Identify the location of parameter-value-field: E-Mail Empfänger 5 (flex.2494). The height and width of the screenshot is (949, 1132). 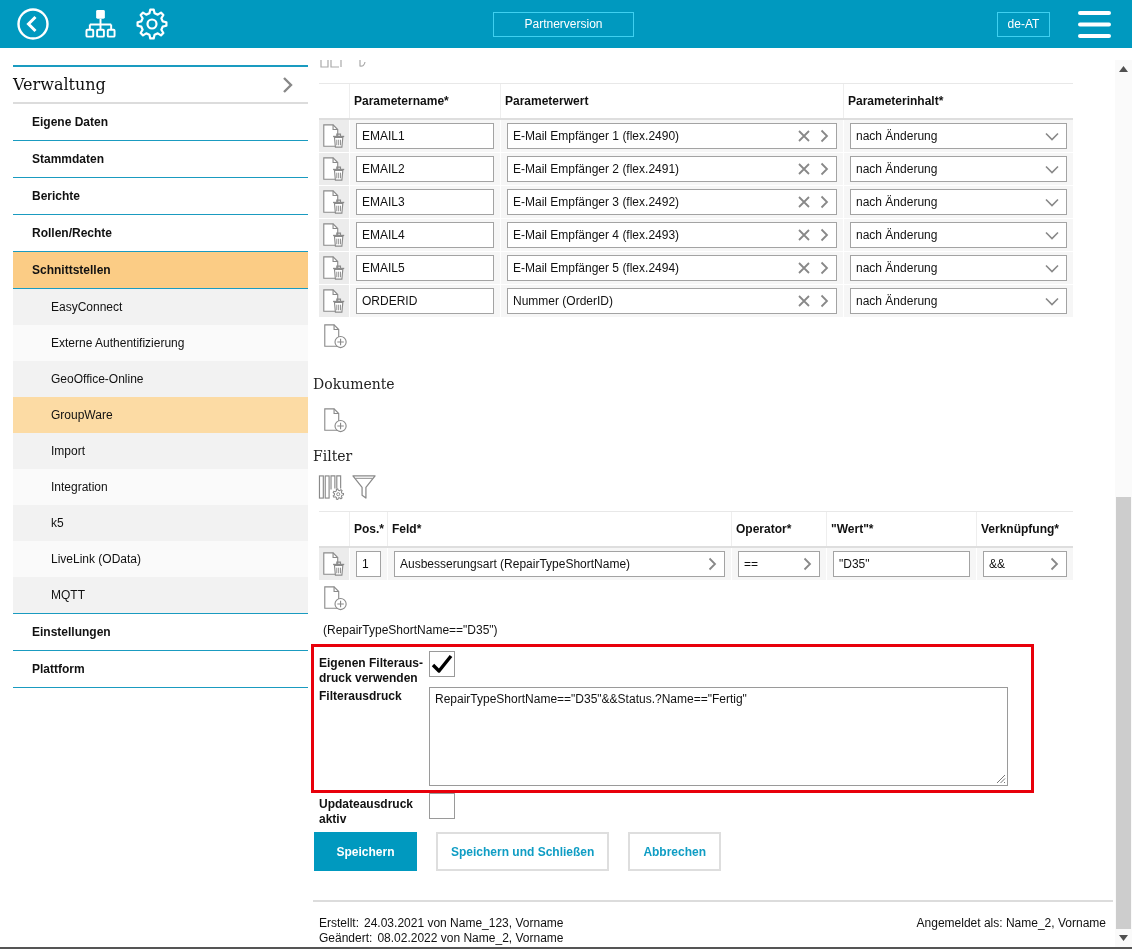
(672, 268).